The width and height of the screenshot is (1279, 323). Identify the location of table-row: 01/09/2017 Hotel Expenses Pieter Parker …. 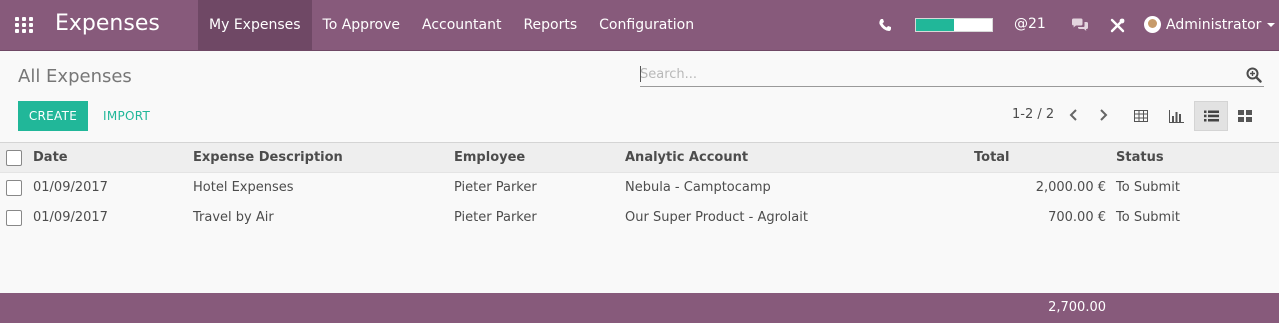
(639, 188).